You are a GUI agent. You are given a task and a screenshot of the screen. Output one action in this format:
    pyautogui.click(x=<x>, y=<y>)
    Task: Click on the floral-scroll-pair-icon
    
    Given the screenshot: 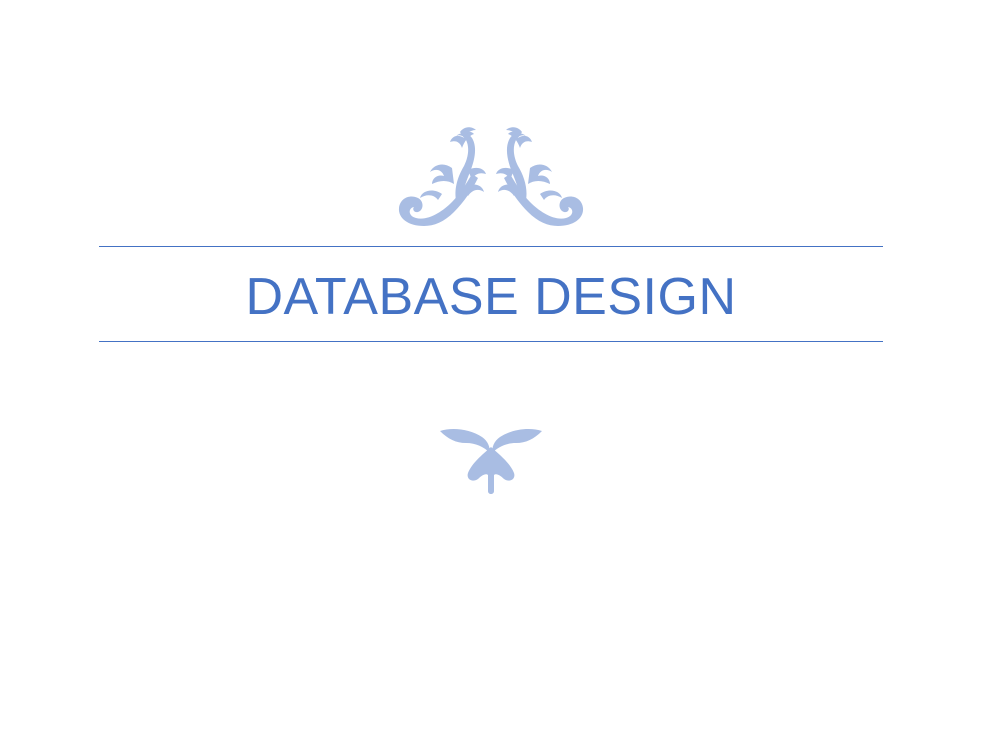 What is the action you would take?
    pyautogui.click(x=491, y=176)
    